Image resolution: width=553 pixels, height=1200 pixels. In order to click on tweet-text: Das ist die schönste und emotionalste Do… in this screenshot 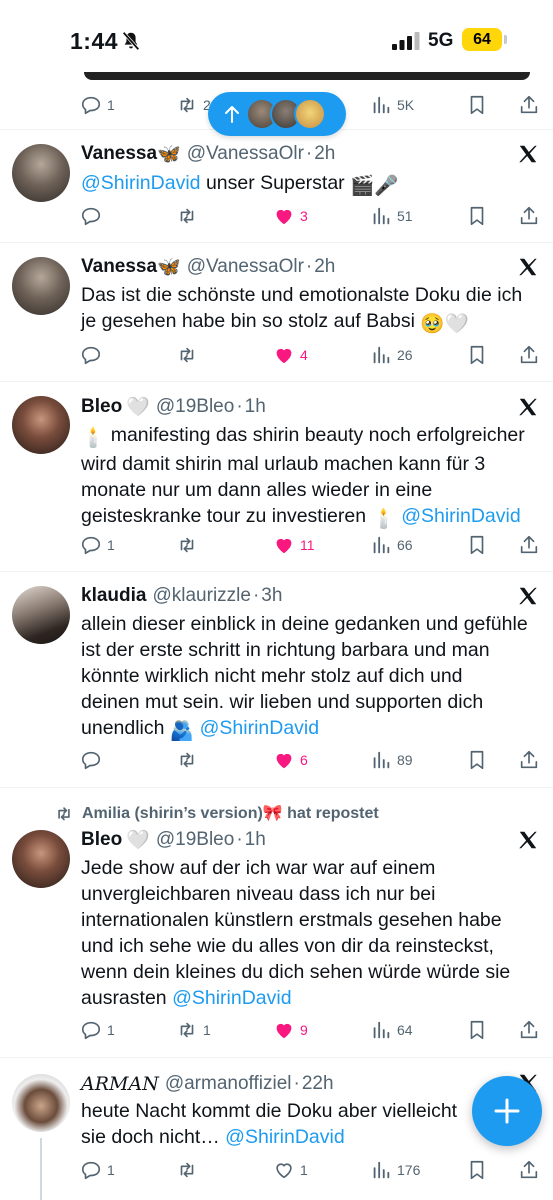, I will do `click(312, 309)`.